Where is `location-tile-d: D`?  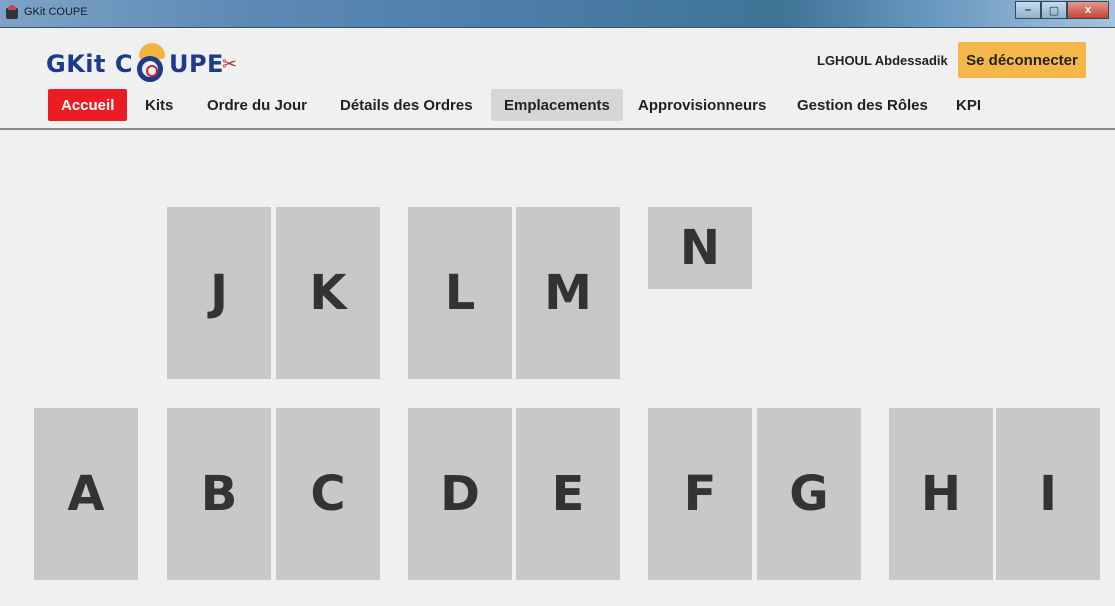
location-tile-d: D is located at coordinates (460, 494).